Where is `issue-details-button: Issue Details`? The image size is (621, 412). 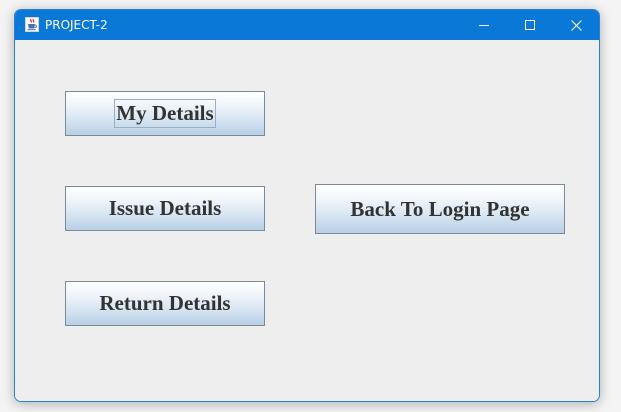
issue-details-button: Issue Details is located at coordinates (165, 208).